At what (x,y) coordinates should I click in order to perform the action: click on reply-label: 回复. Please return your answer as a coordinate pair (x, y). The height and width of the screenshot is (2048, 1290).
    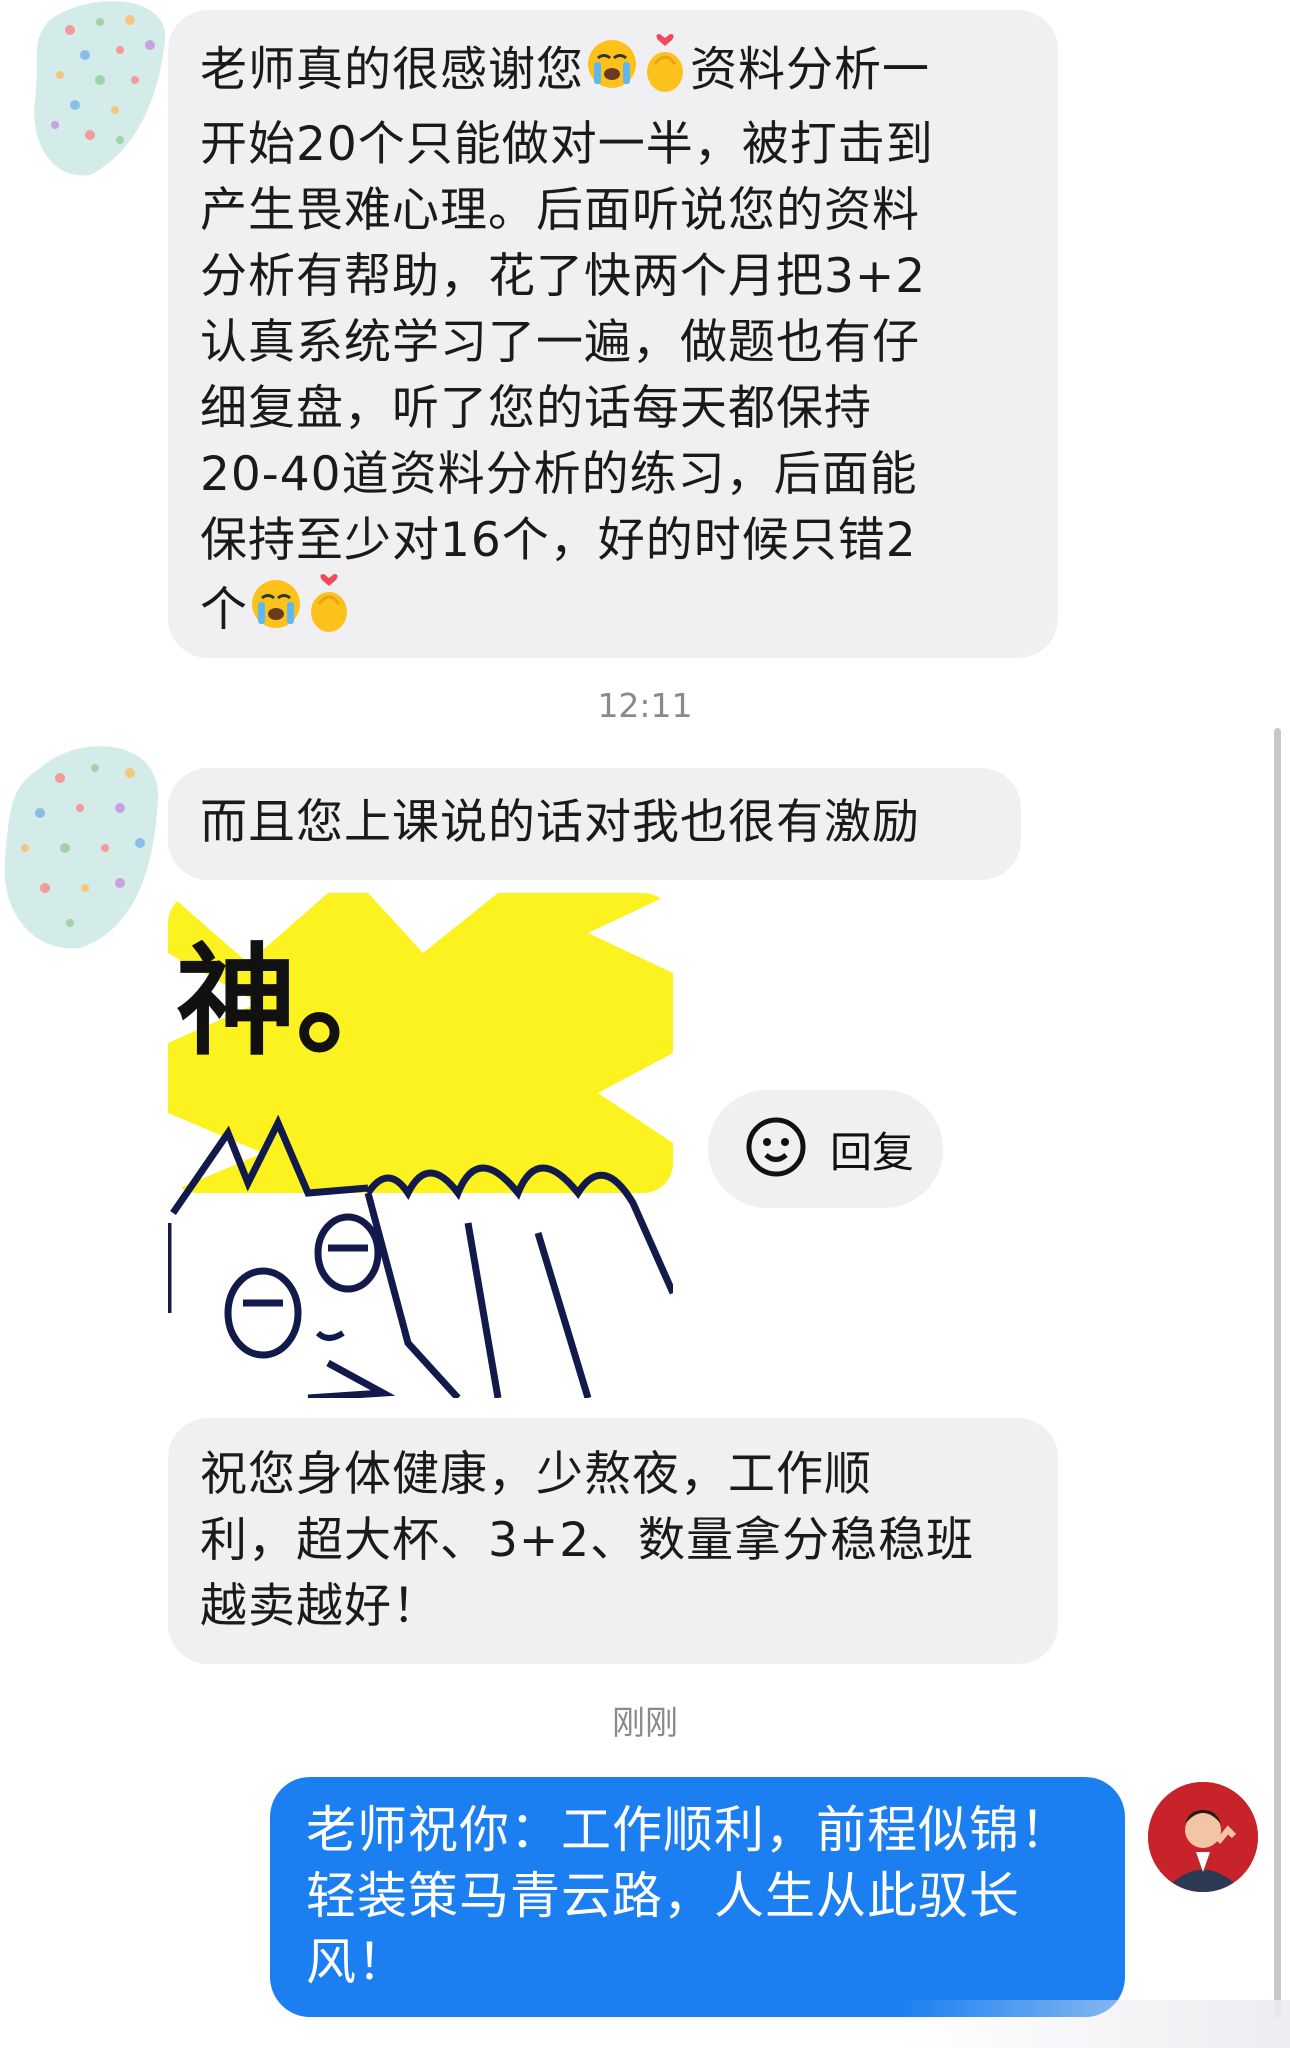
    Looking at the image, I should click on (872, 1152).